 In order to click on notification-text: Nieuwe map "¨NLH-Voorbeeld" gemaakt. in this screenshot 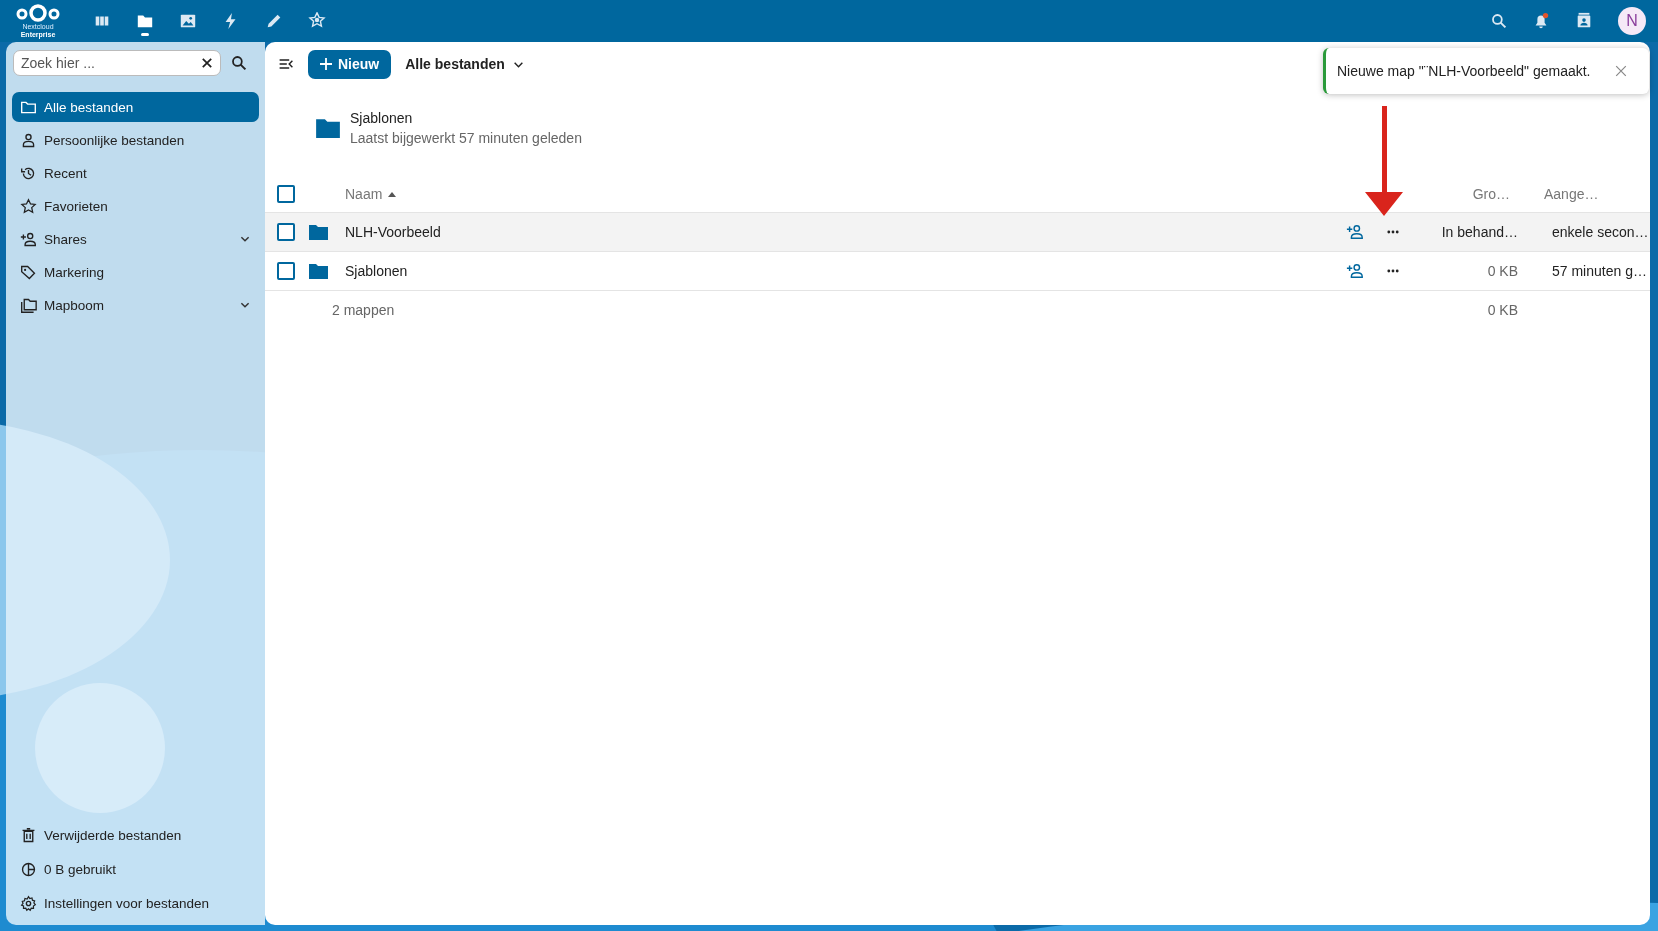, I will do `click(1464, 71)`.